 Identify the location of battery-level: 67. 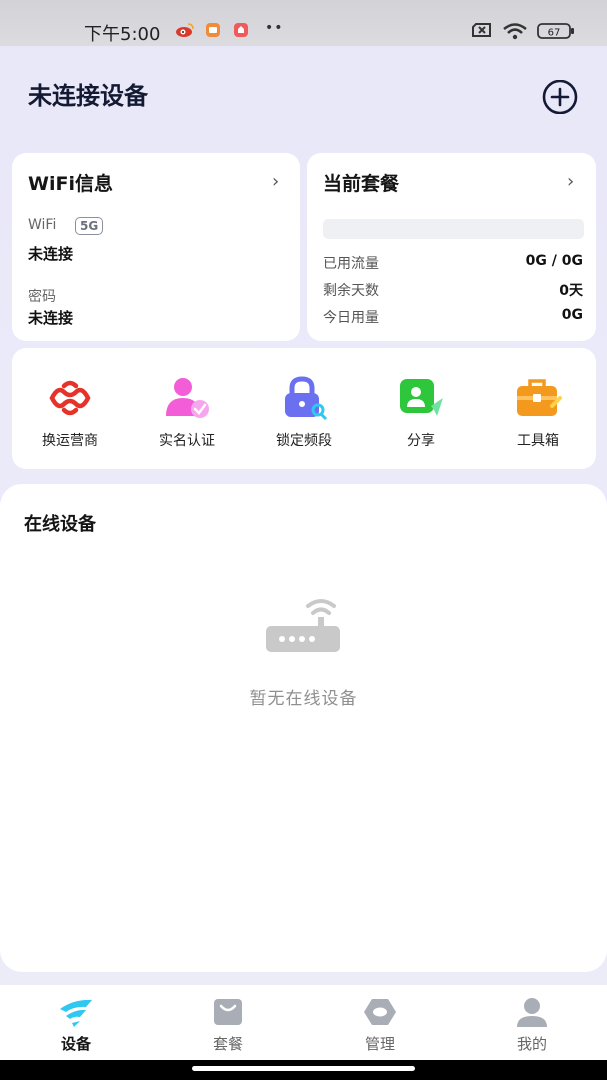
(554, 33).